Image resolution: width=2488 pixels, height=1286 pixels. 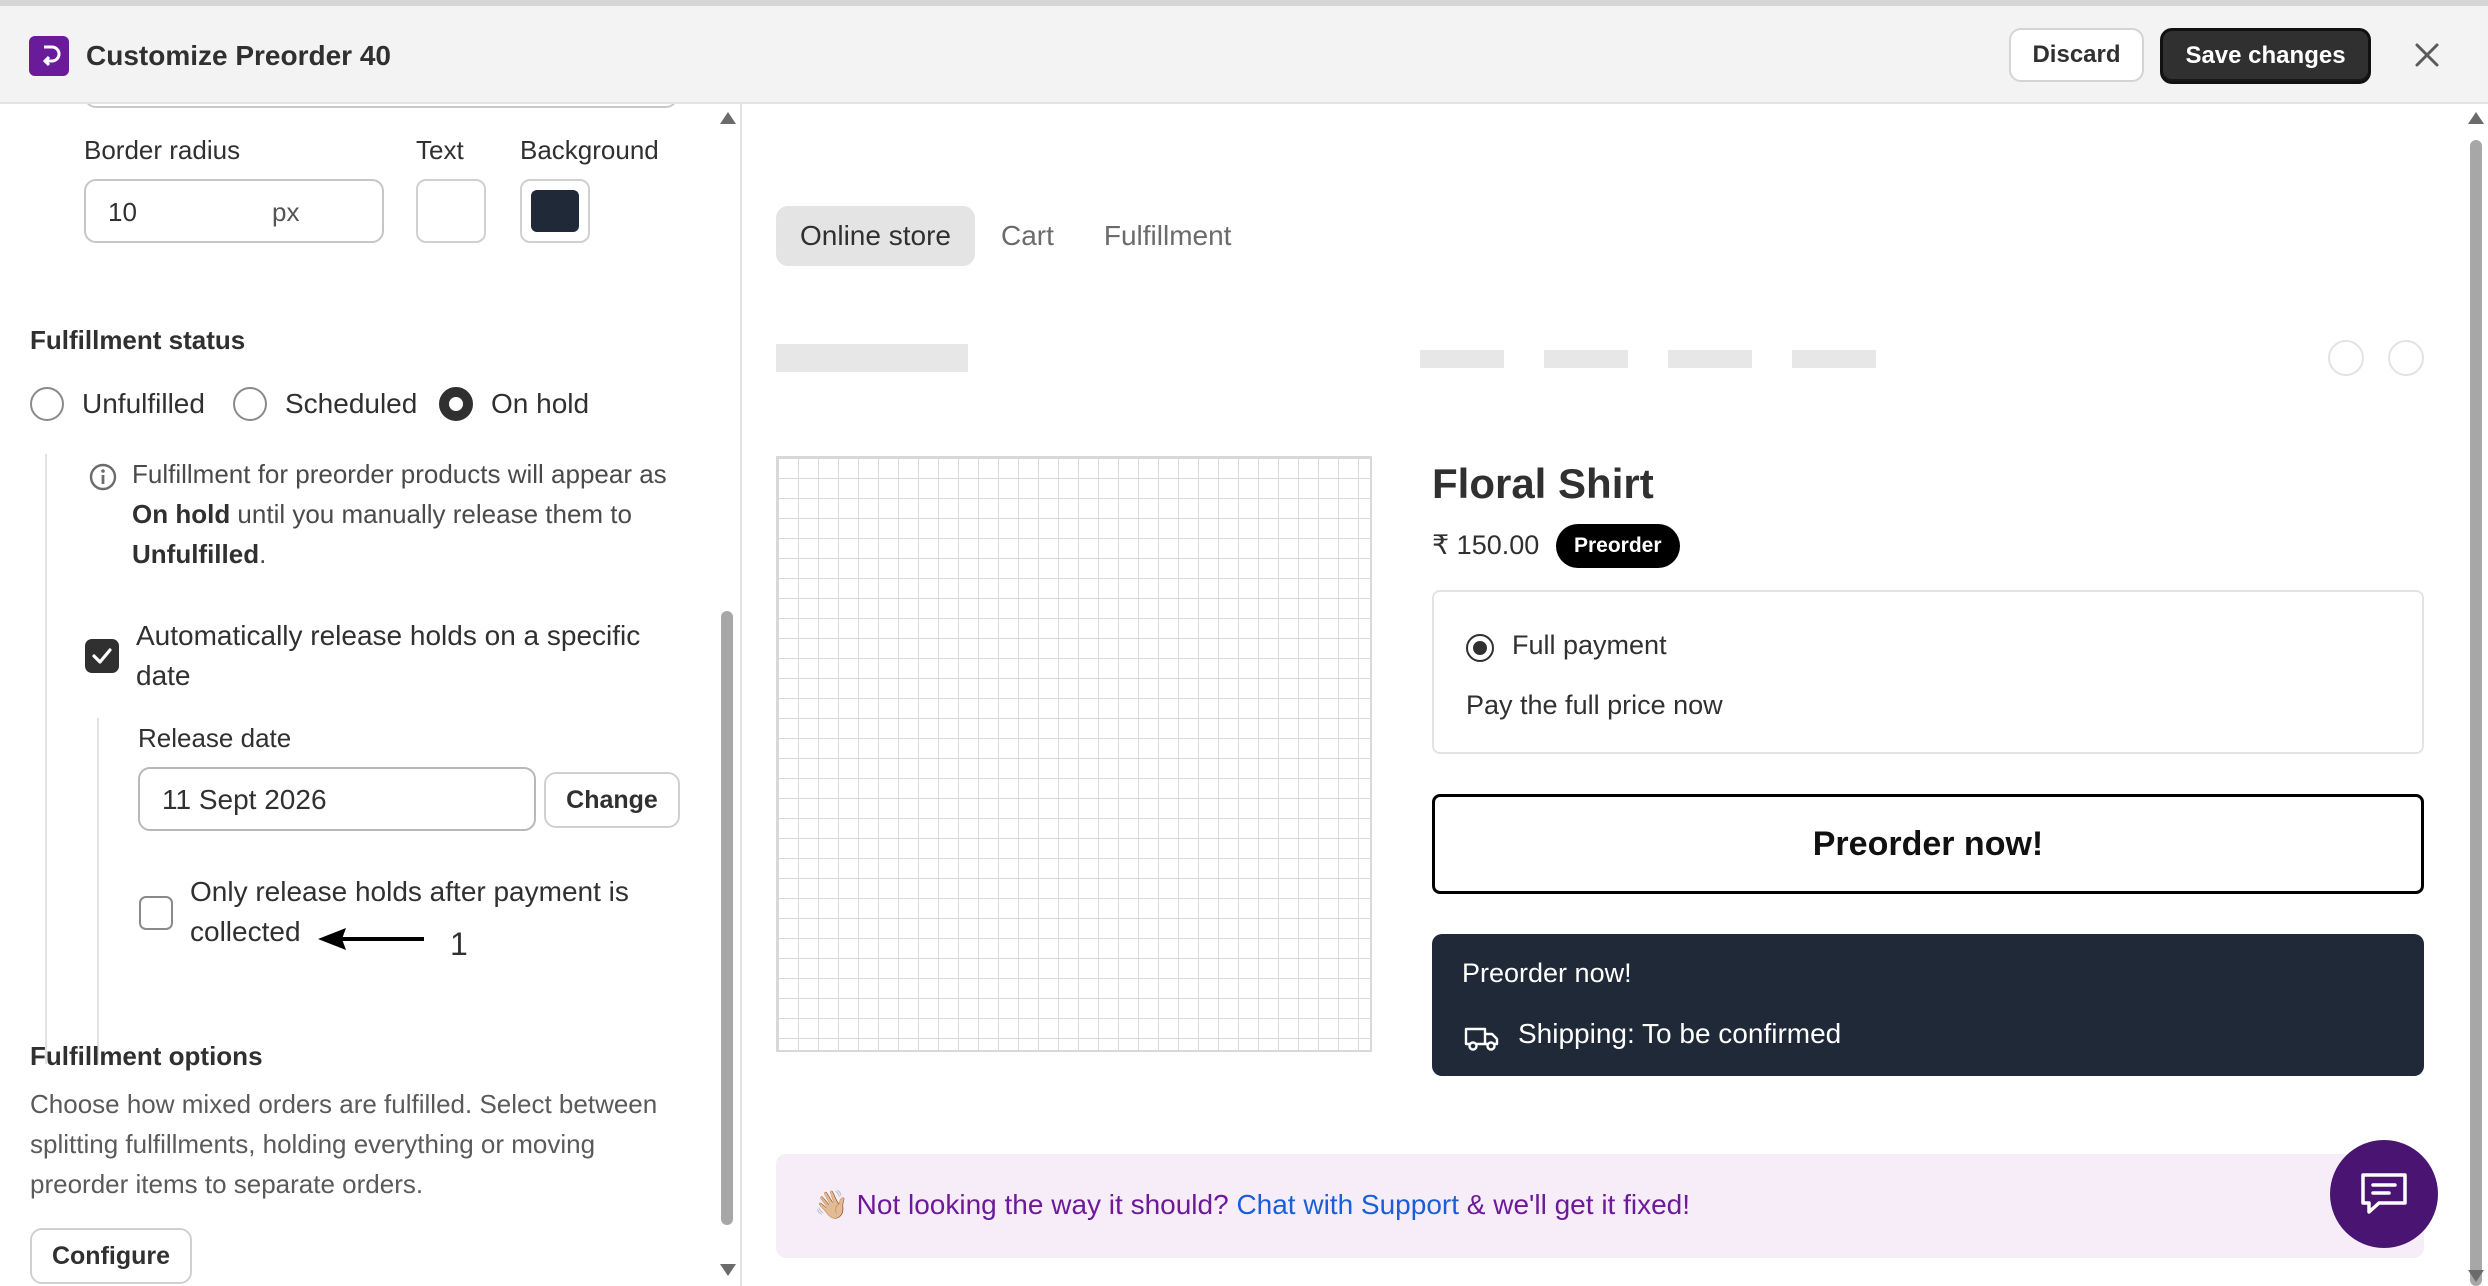 What do you see at coordinates (286, 212) in the screenshot?
I see `border-radius-unit: px` at bounding box center [286, 212].